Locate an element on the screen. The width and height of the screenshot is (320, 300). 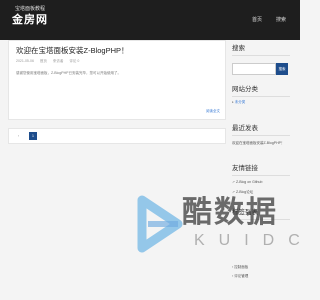
page-prev-button: ‹ is located at coordinates (18, 136).